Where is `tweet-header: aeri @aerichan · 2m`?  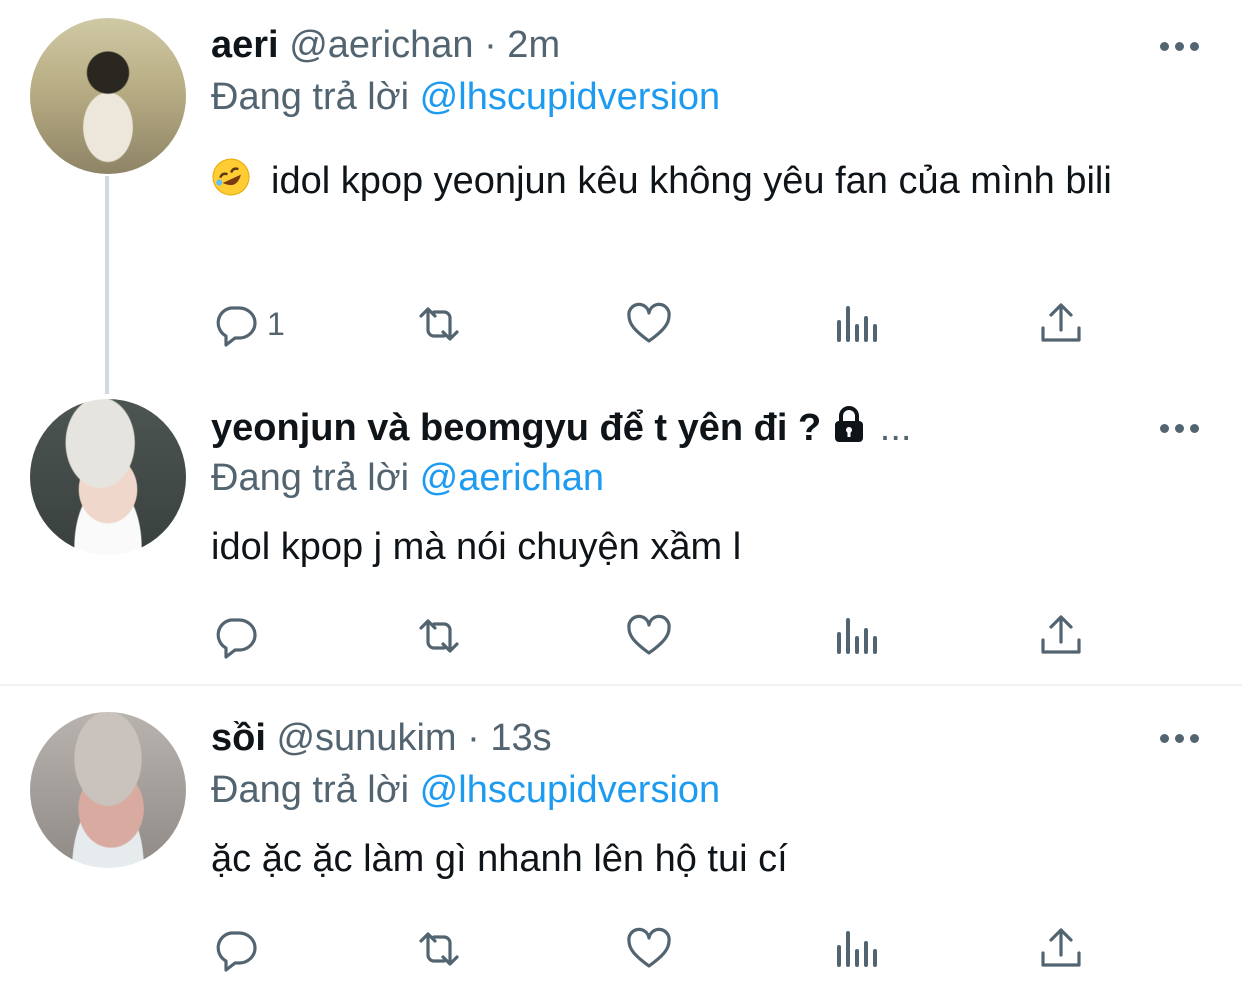 tweet-header: aeri @aerichan · 2m is located at coordinates (385, 45).